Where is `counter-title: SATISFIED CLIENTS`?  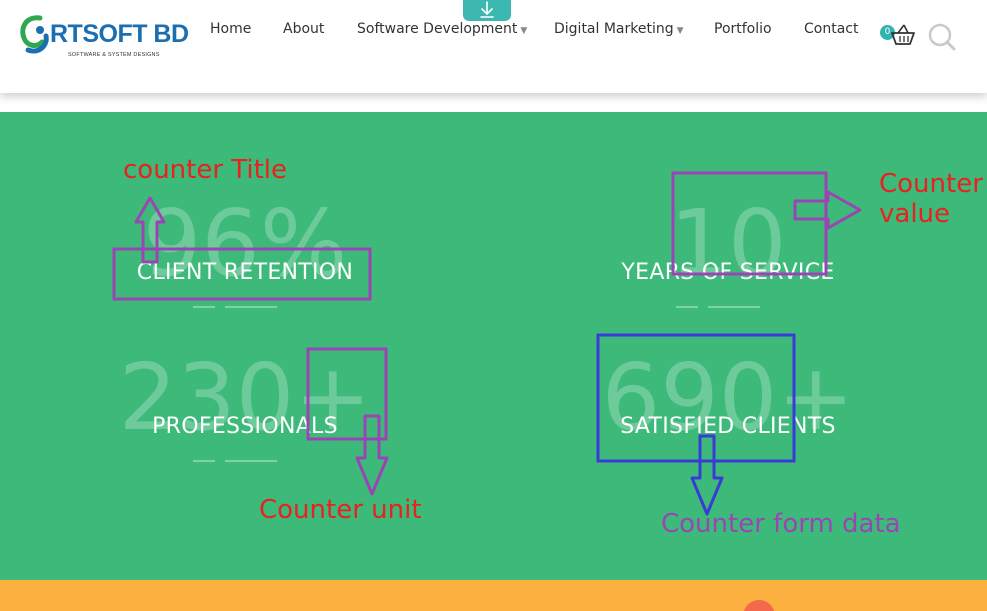
counter-title: SATISFIED CLIENTS is located at coordinates (728, 426).